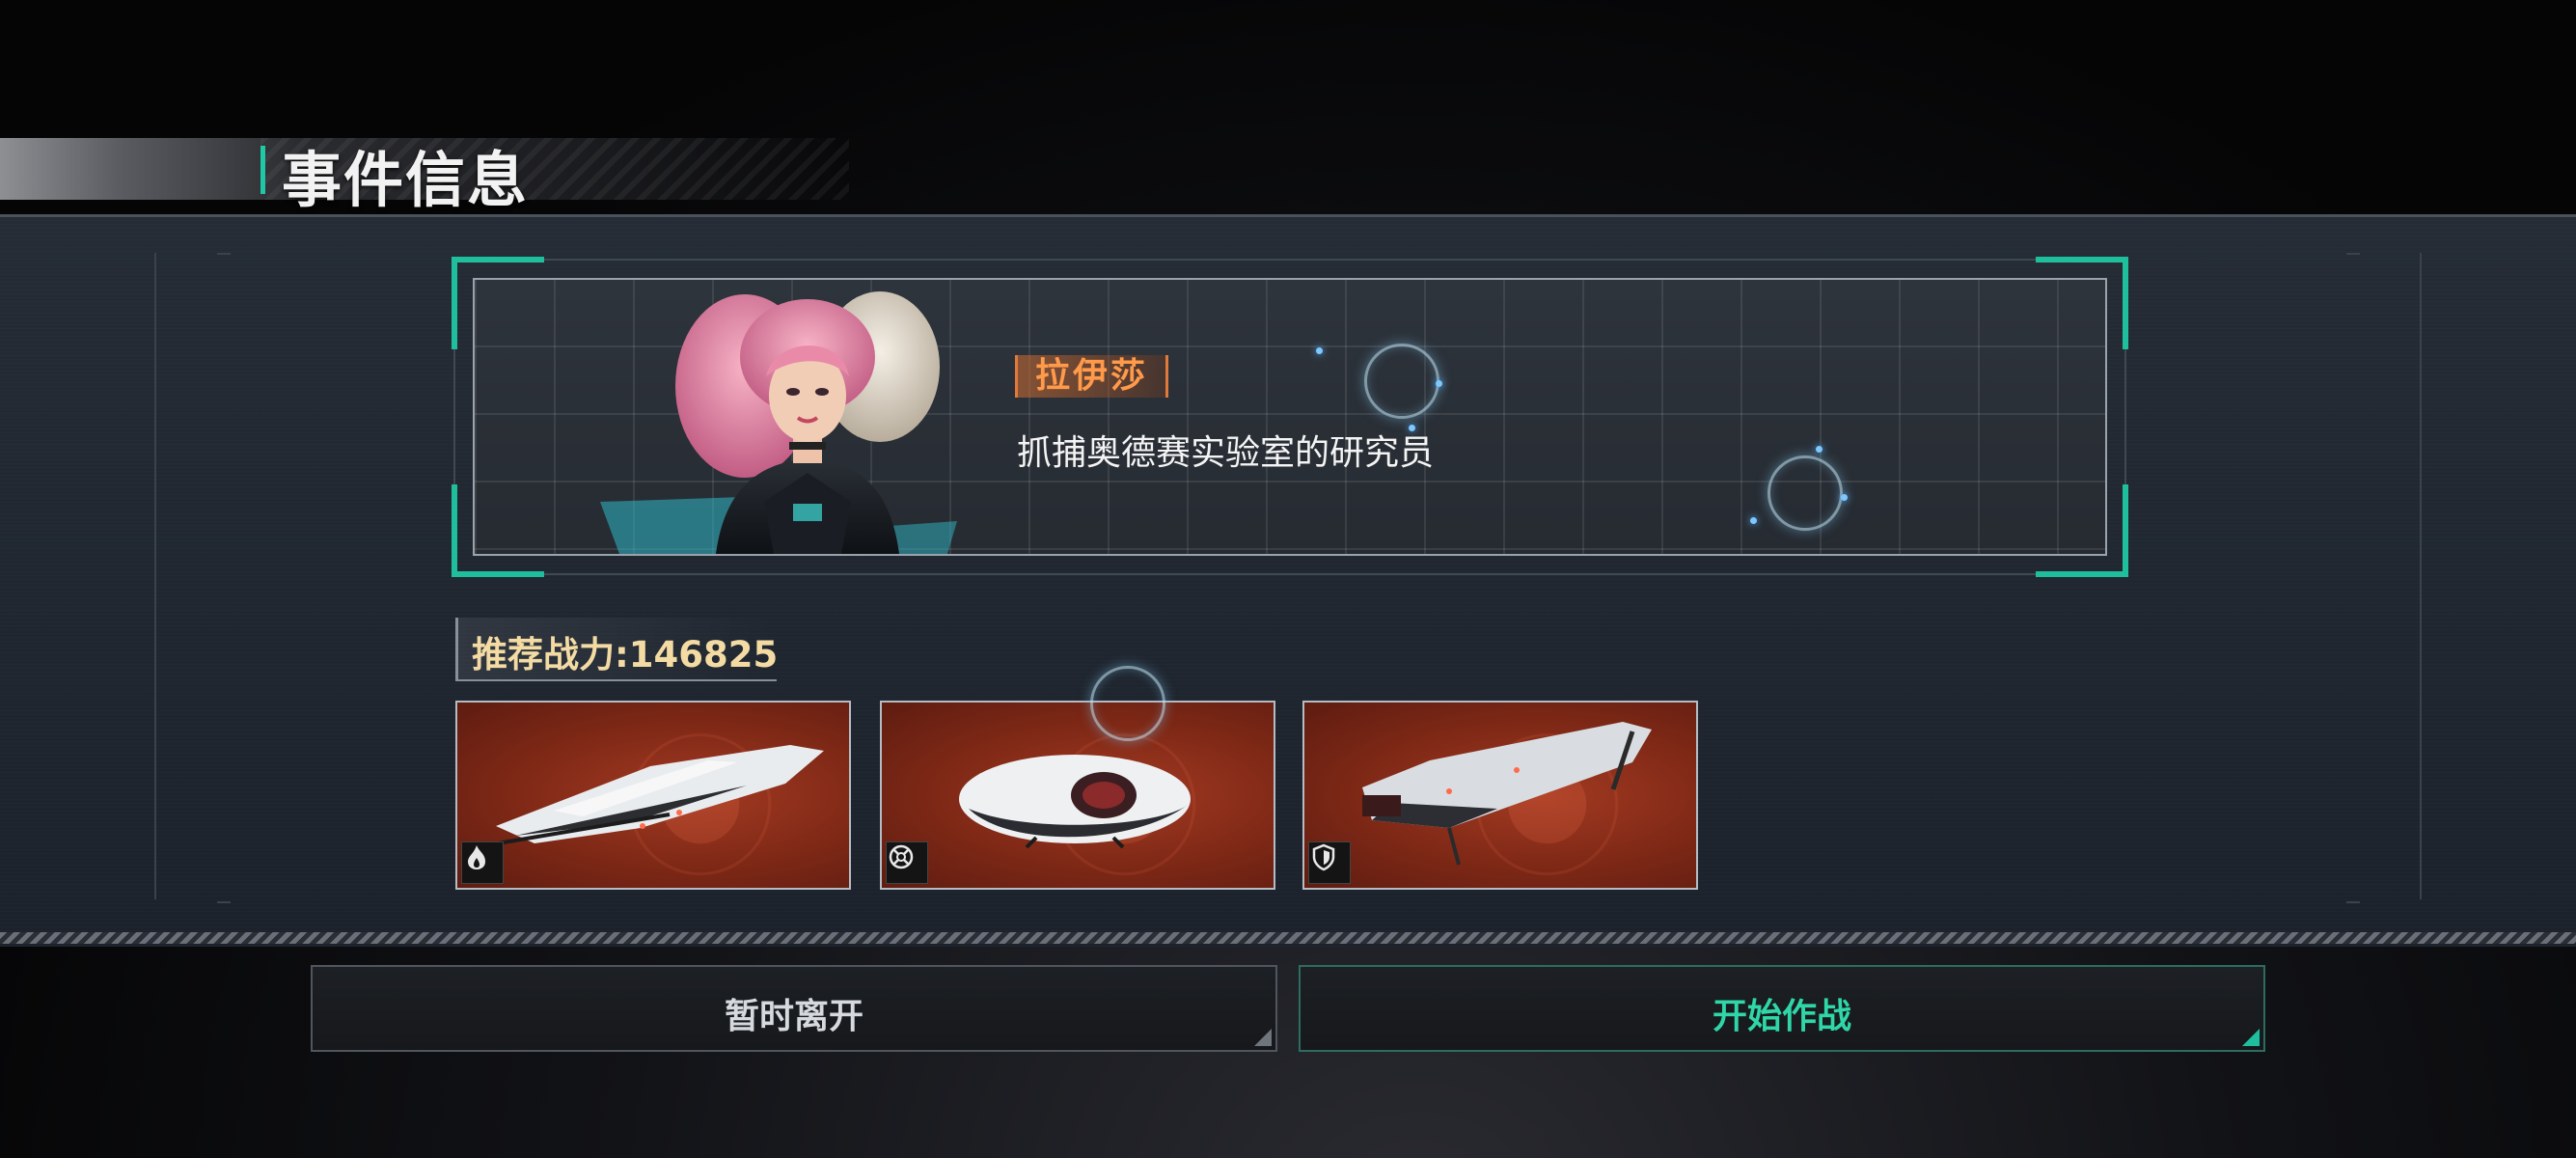  Describe the element at coordinates (224, 254) in the screenshot. I see `panel-tick-tl` at that location.